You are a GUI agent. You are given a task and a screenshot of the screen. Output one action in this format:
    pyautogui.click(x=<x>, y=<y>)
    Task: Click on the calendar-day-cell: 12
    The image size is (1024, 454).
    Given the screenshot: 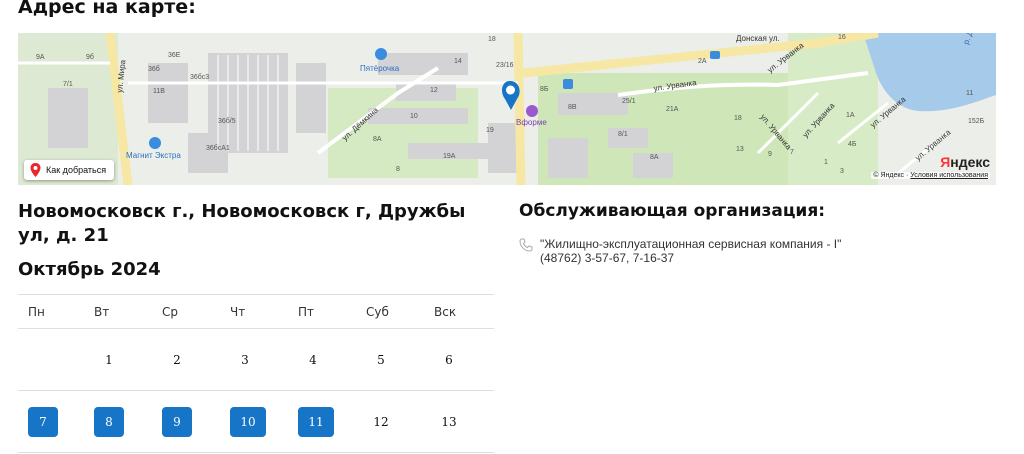 What is the action you would take?
    pyautogui.click(x=392, y=421)
    